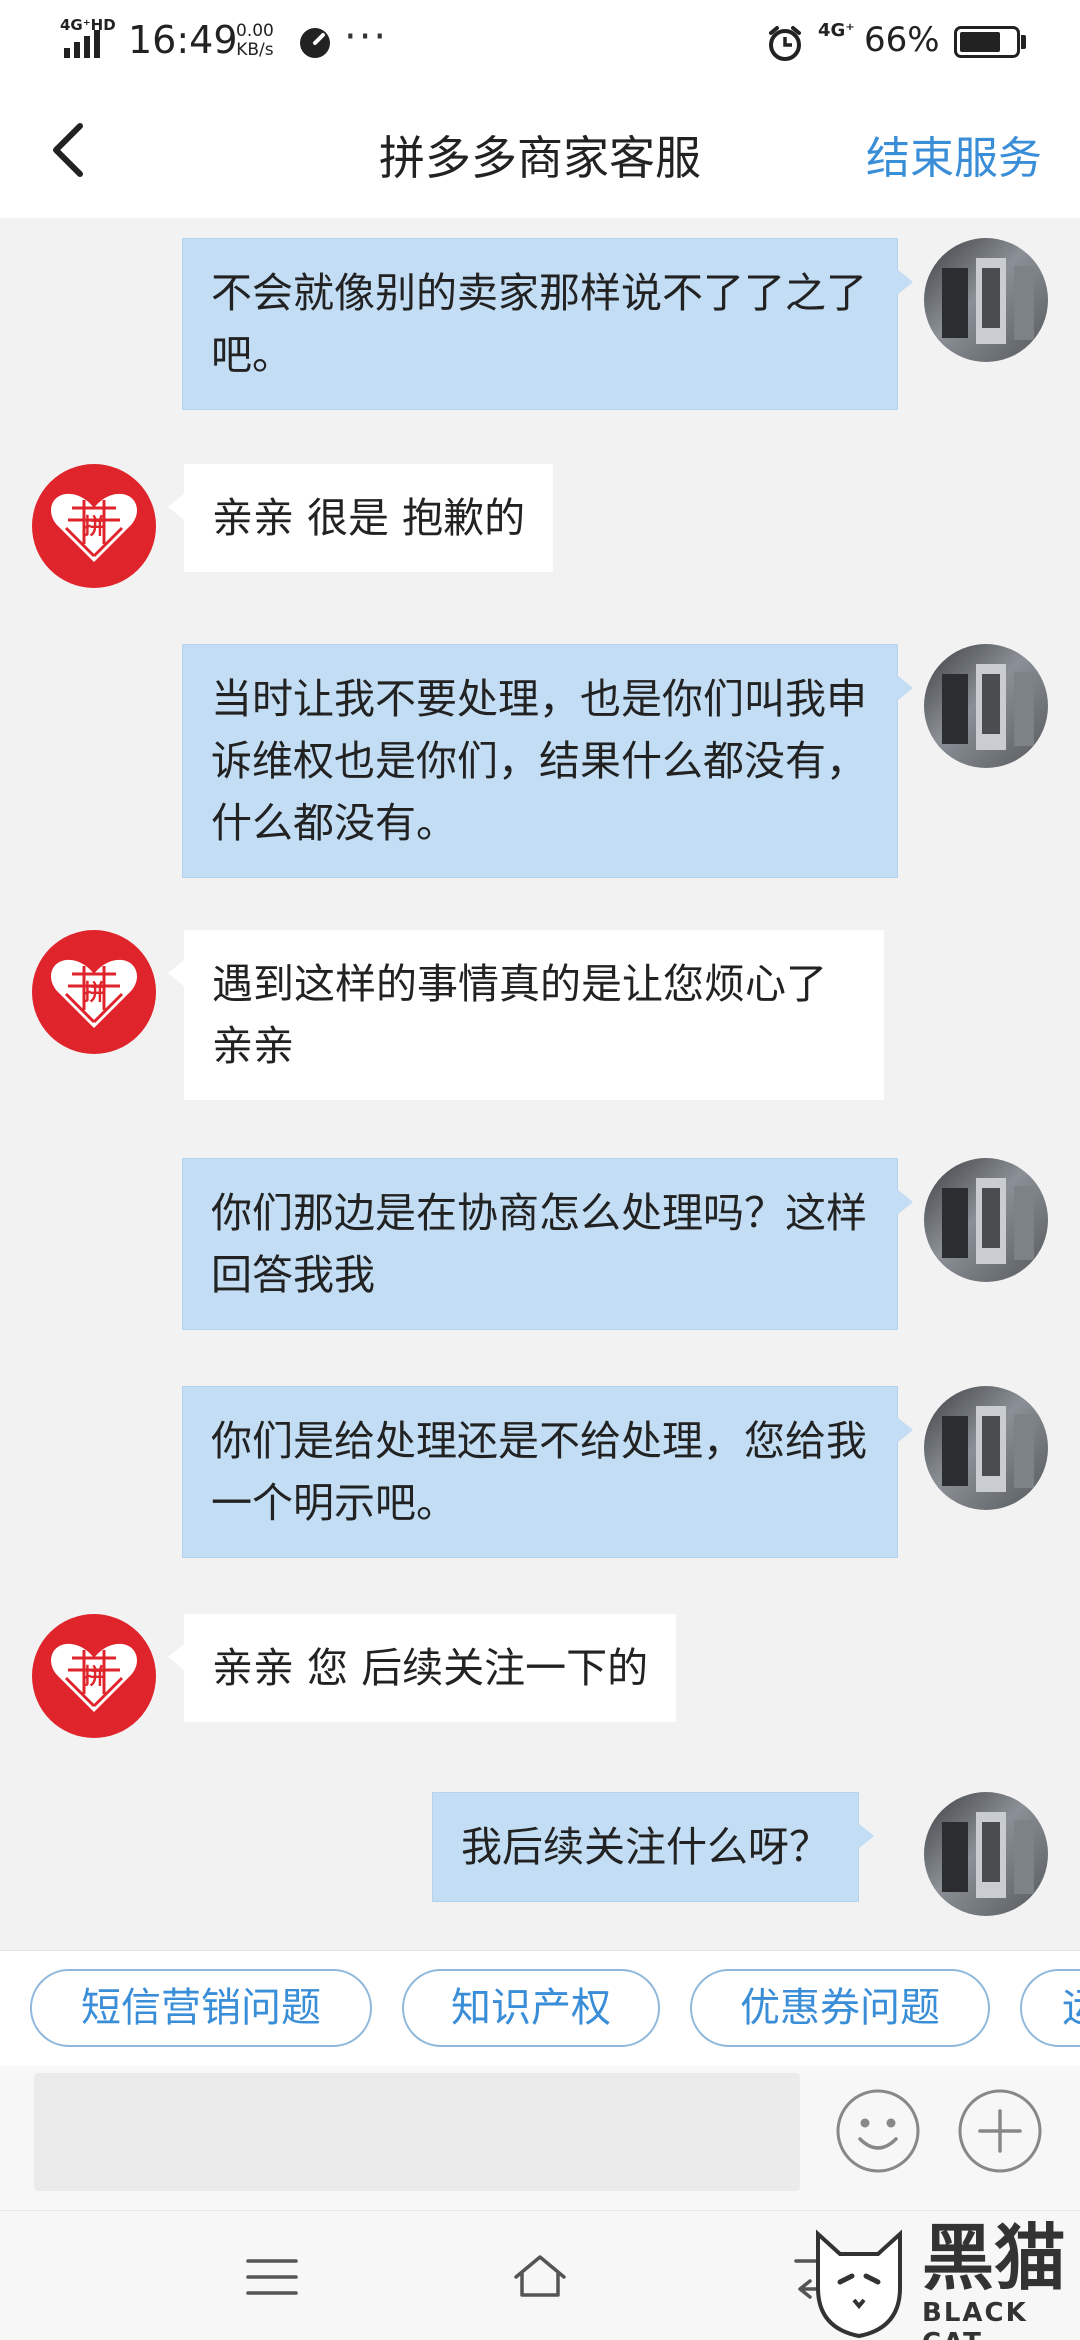  Describe the element at coordinates (422, 1668) in the screenshot. I see `message-bubble-incoming: 亲亲 您 后续关注一下的` at that location.